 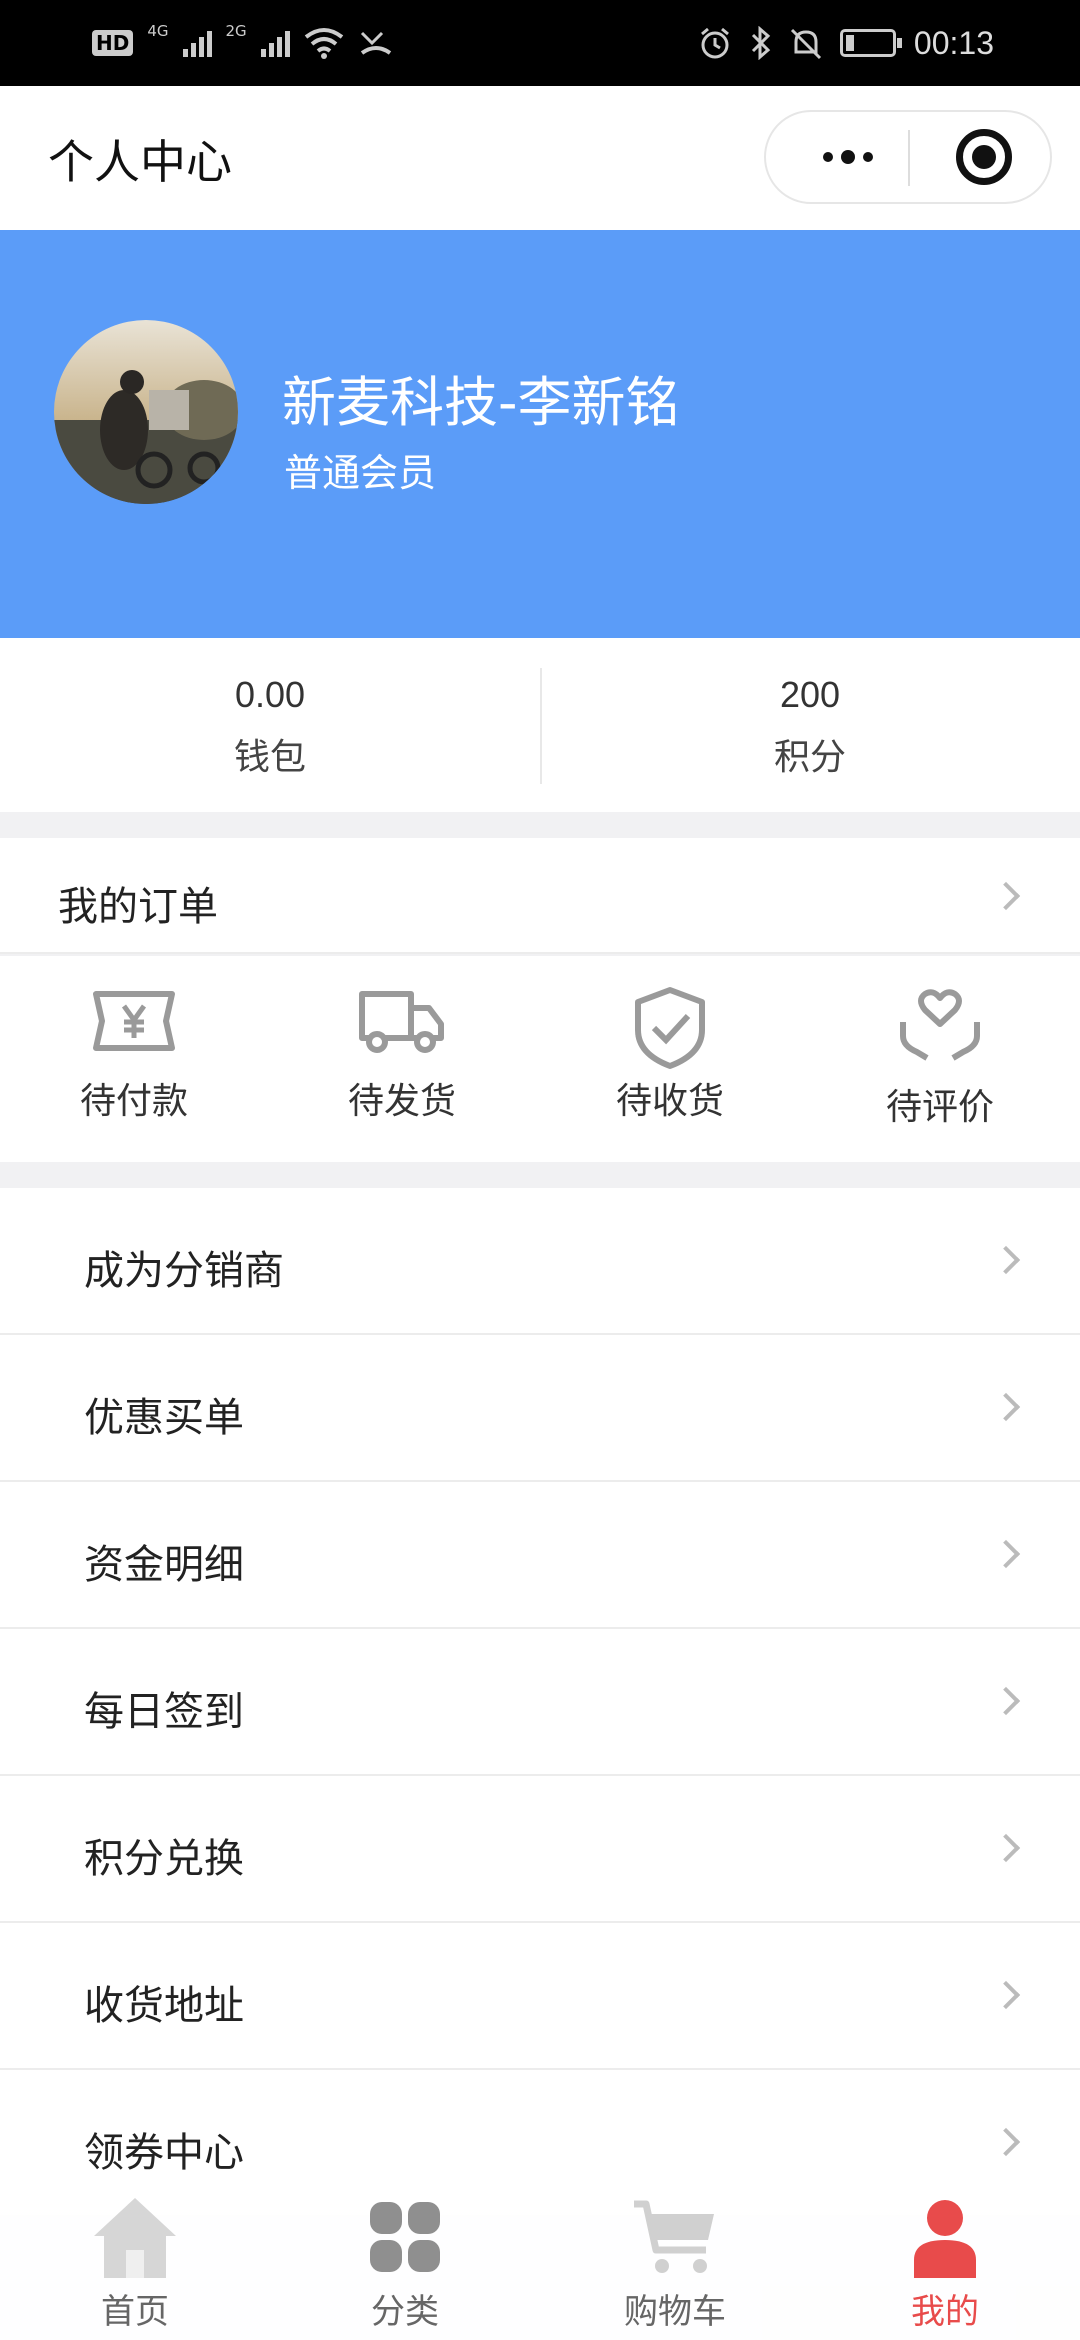 I want to click on page-title: 个人中心, so click(x=140, y=162).